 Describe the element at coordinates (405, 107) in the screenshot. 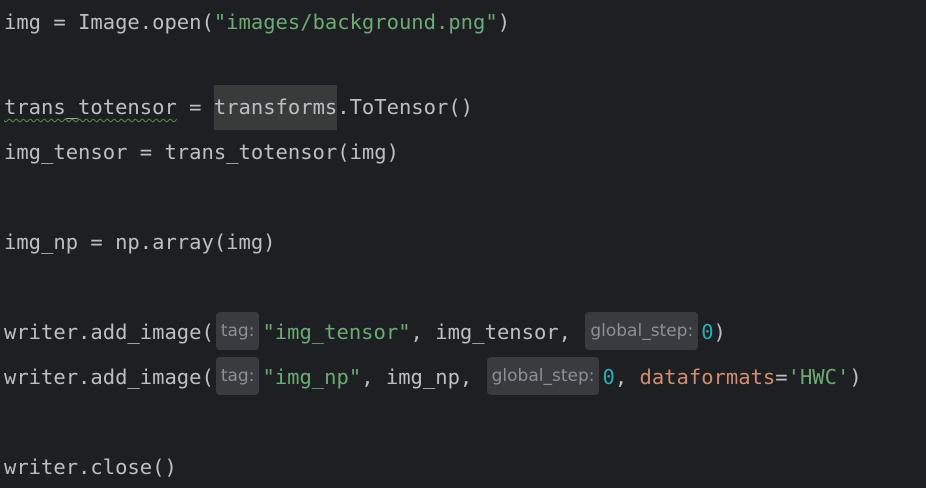

I see `totensor-call: .ToTensor()` at that location.